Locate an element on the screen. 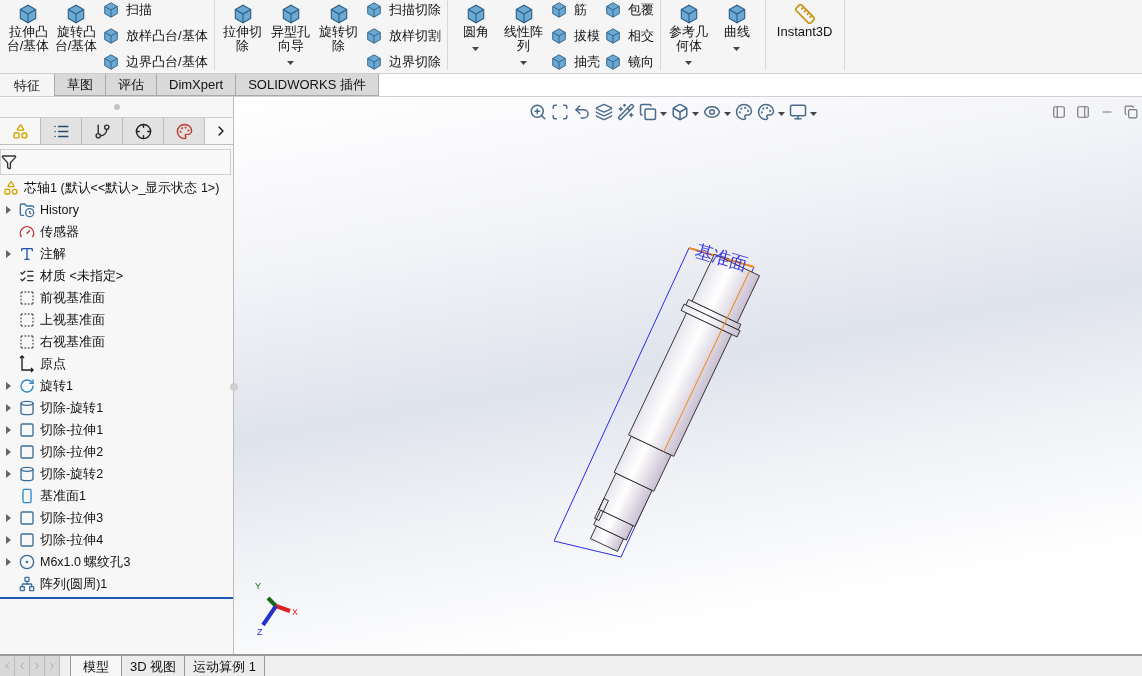 The image size is (1142, 676). filter-icon is located at coordinates (9, 162).